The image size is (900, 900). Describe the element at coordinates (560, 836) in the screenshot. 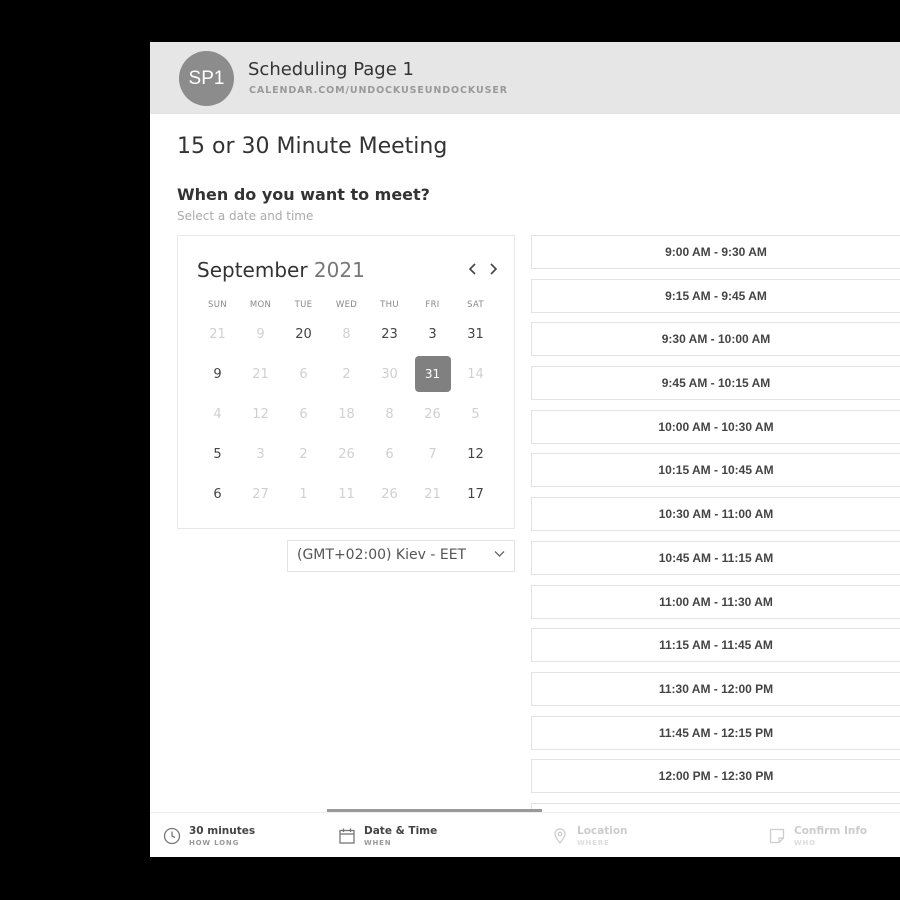

I see `location-pin-icon` at that location.